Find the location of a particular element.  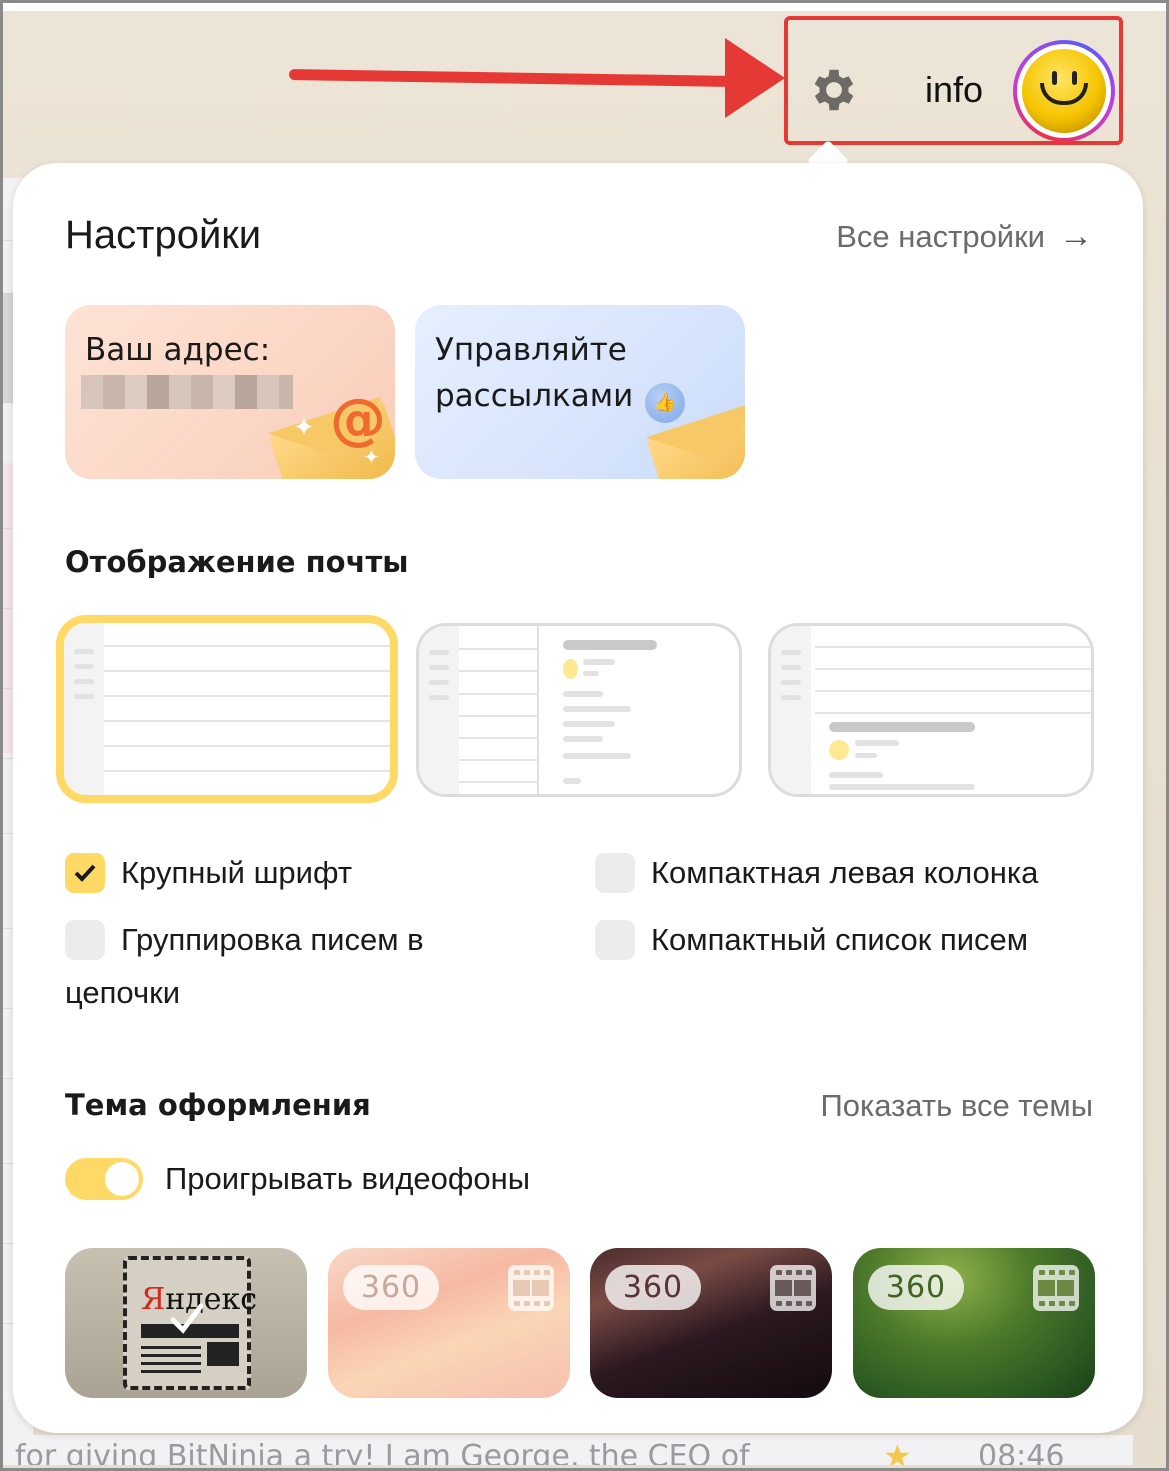

compact-left-column-label: Компактная левая колонка is located at coordinates (845, 872).